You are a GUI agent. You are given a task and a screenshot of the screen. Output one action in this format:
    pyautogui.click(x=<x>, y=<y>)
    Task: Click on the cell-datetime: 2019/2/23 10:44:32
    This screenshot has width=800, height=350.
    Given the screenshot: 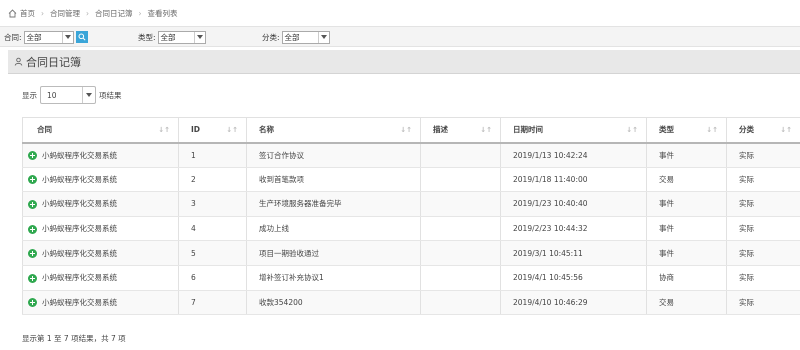 What is the action you would take?
    pyautogui.click(x=573, y=229)
    